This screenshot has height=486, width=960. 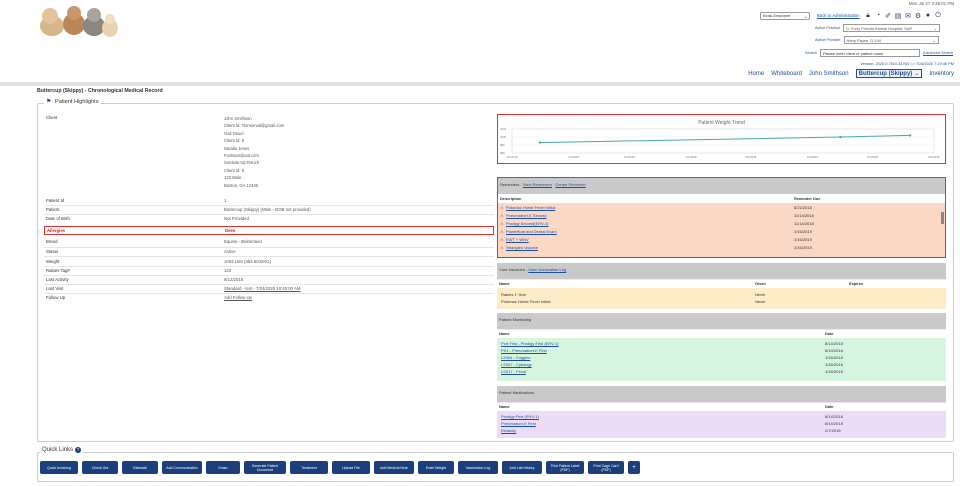 What do you see at coordinates (721, 224) in the screenshot?
I see `reminder-row: ⚠ Prodigy Second(EHV-1) 11/14/2018` at bounding box center [721, 224].